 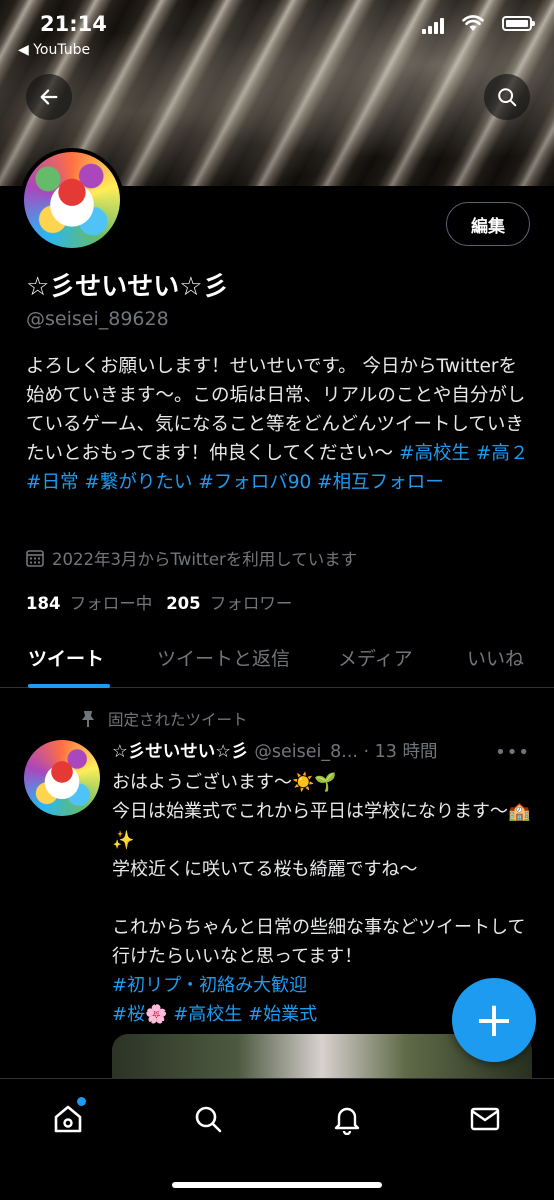 I want to click on follow-stats: 184 フォロー中 205 フォロワー, so click(x=159, y=602).